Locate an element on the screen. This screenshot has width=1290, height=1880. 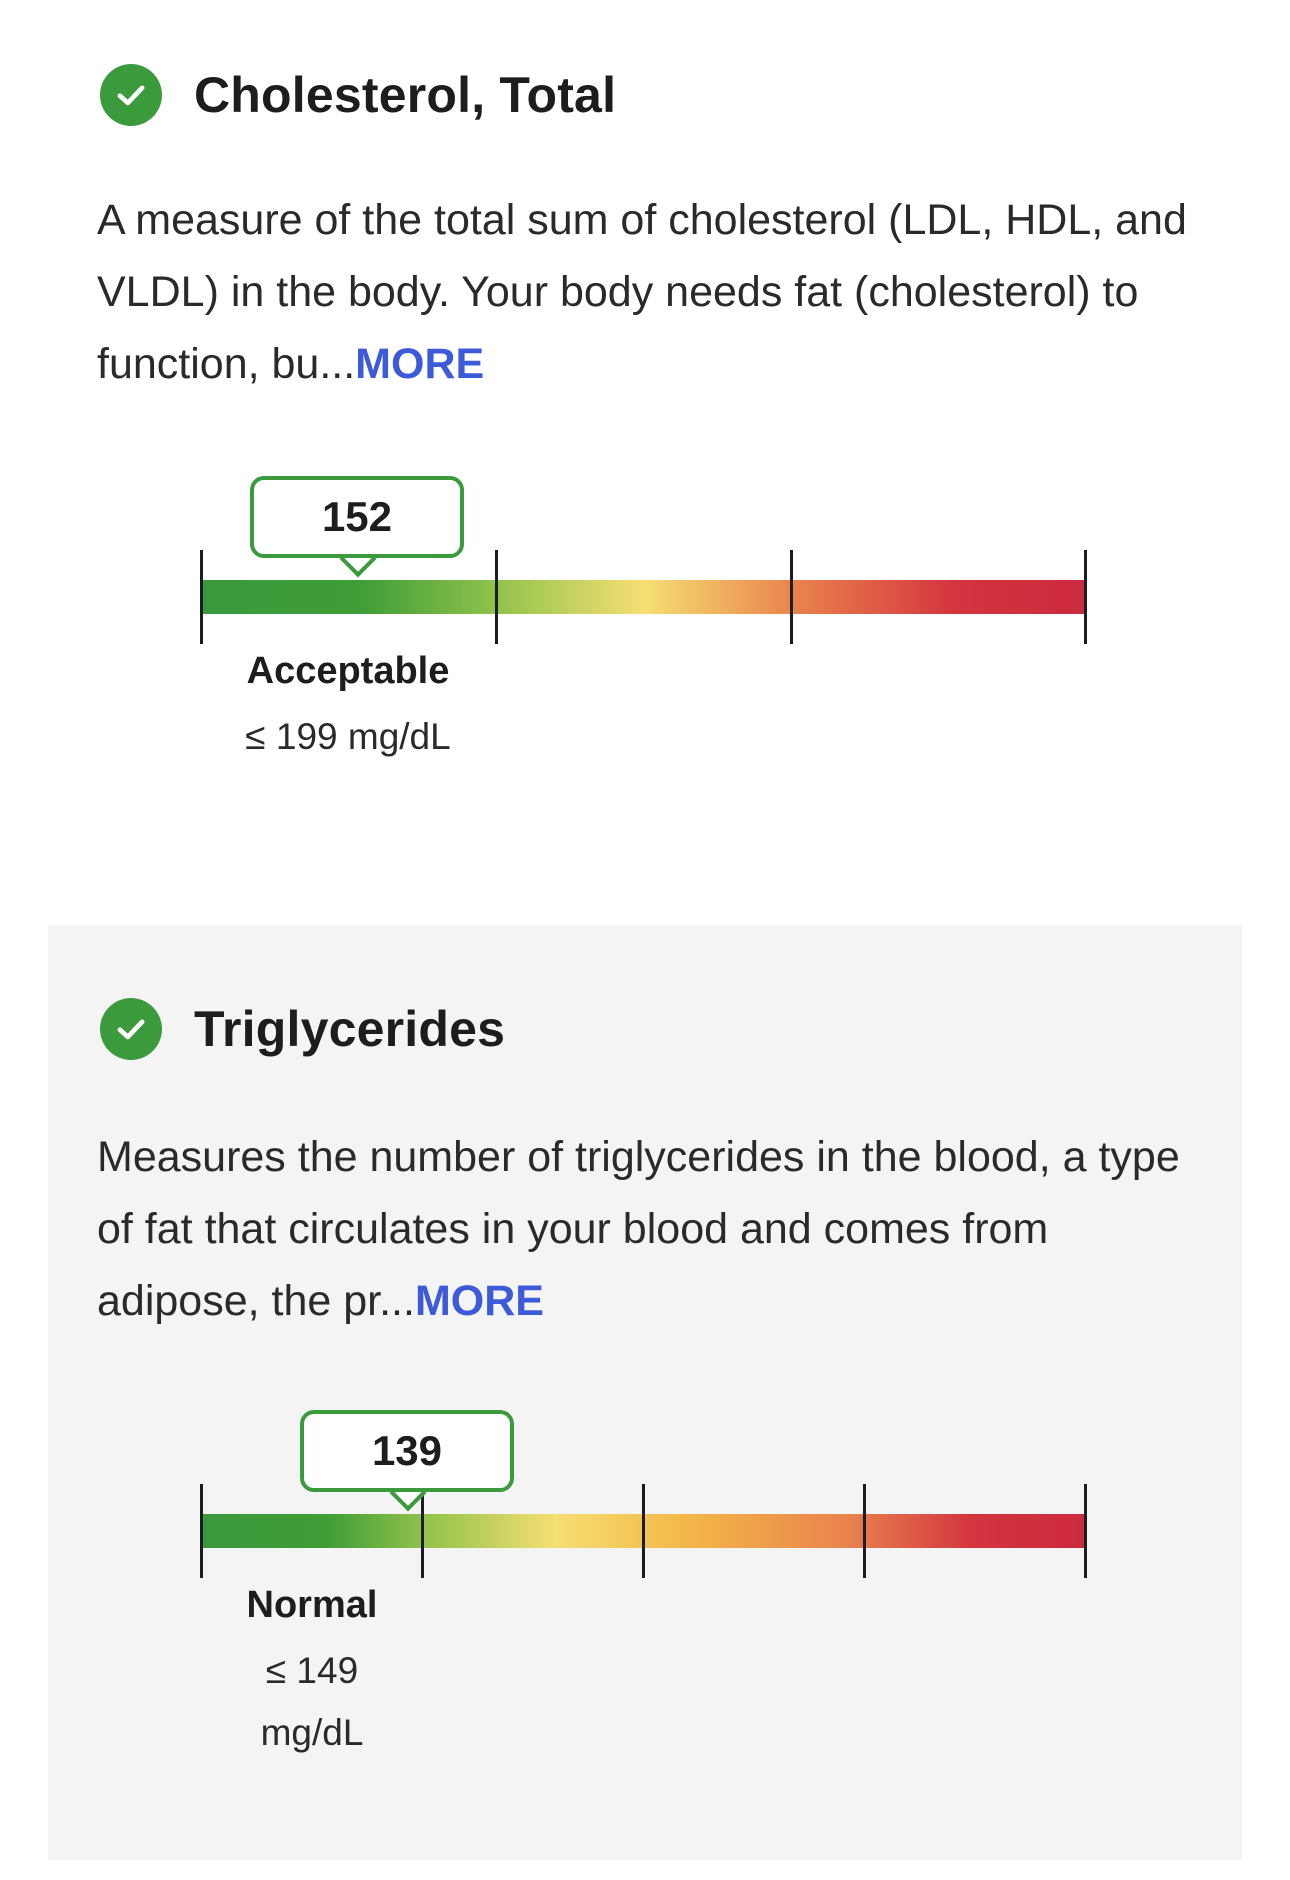
result-title-row: Cholesterol, Total is located at coordinates (358, 95).